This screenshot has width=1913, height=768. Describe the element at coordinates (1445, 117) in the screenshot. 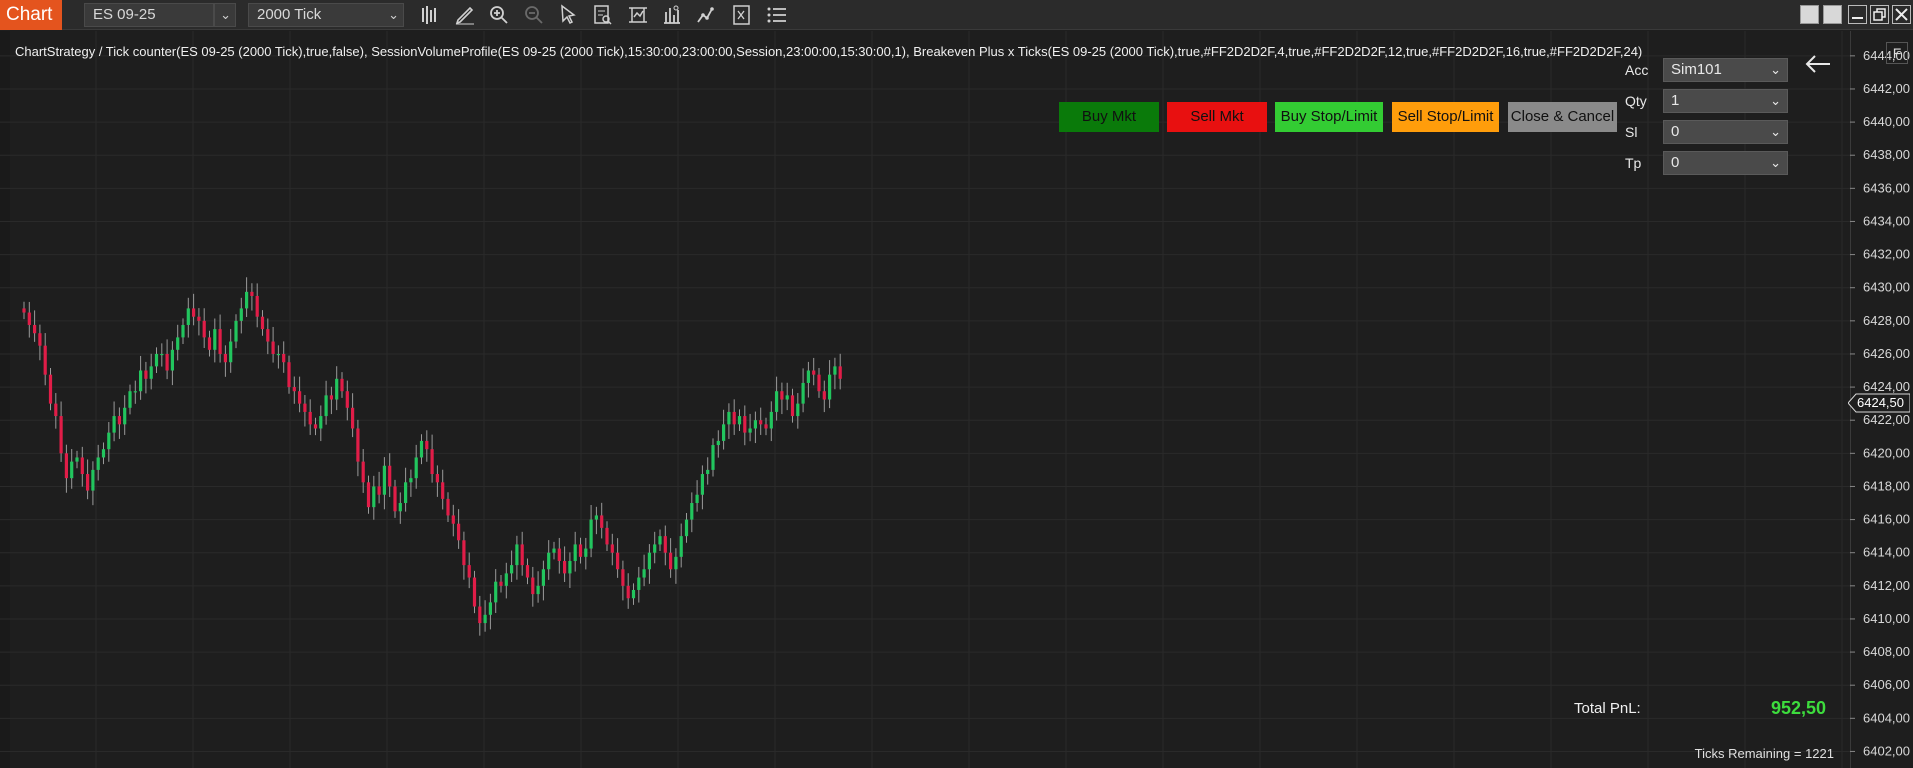

I see `sell-stop-limit-button: Sell Stop/Limit` at that location.